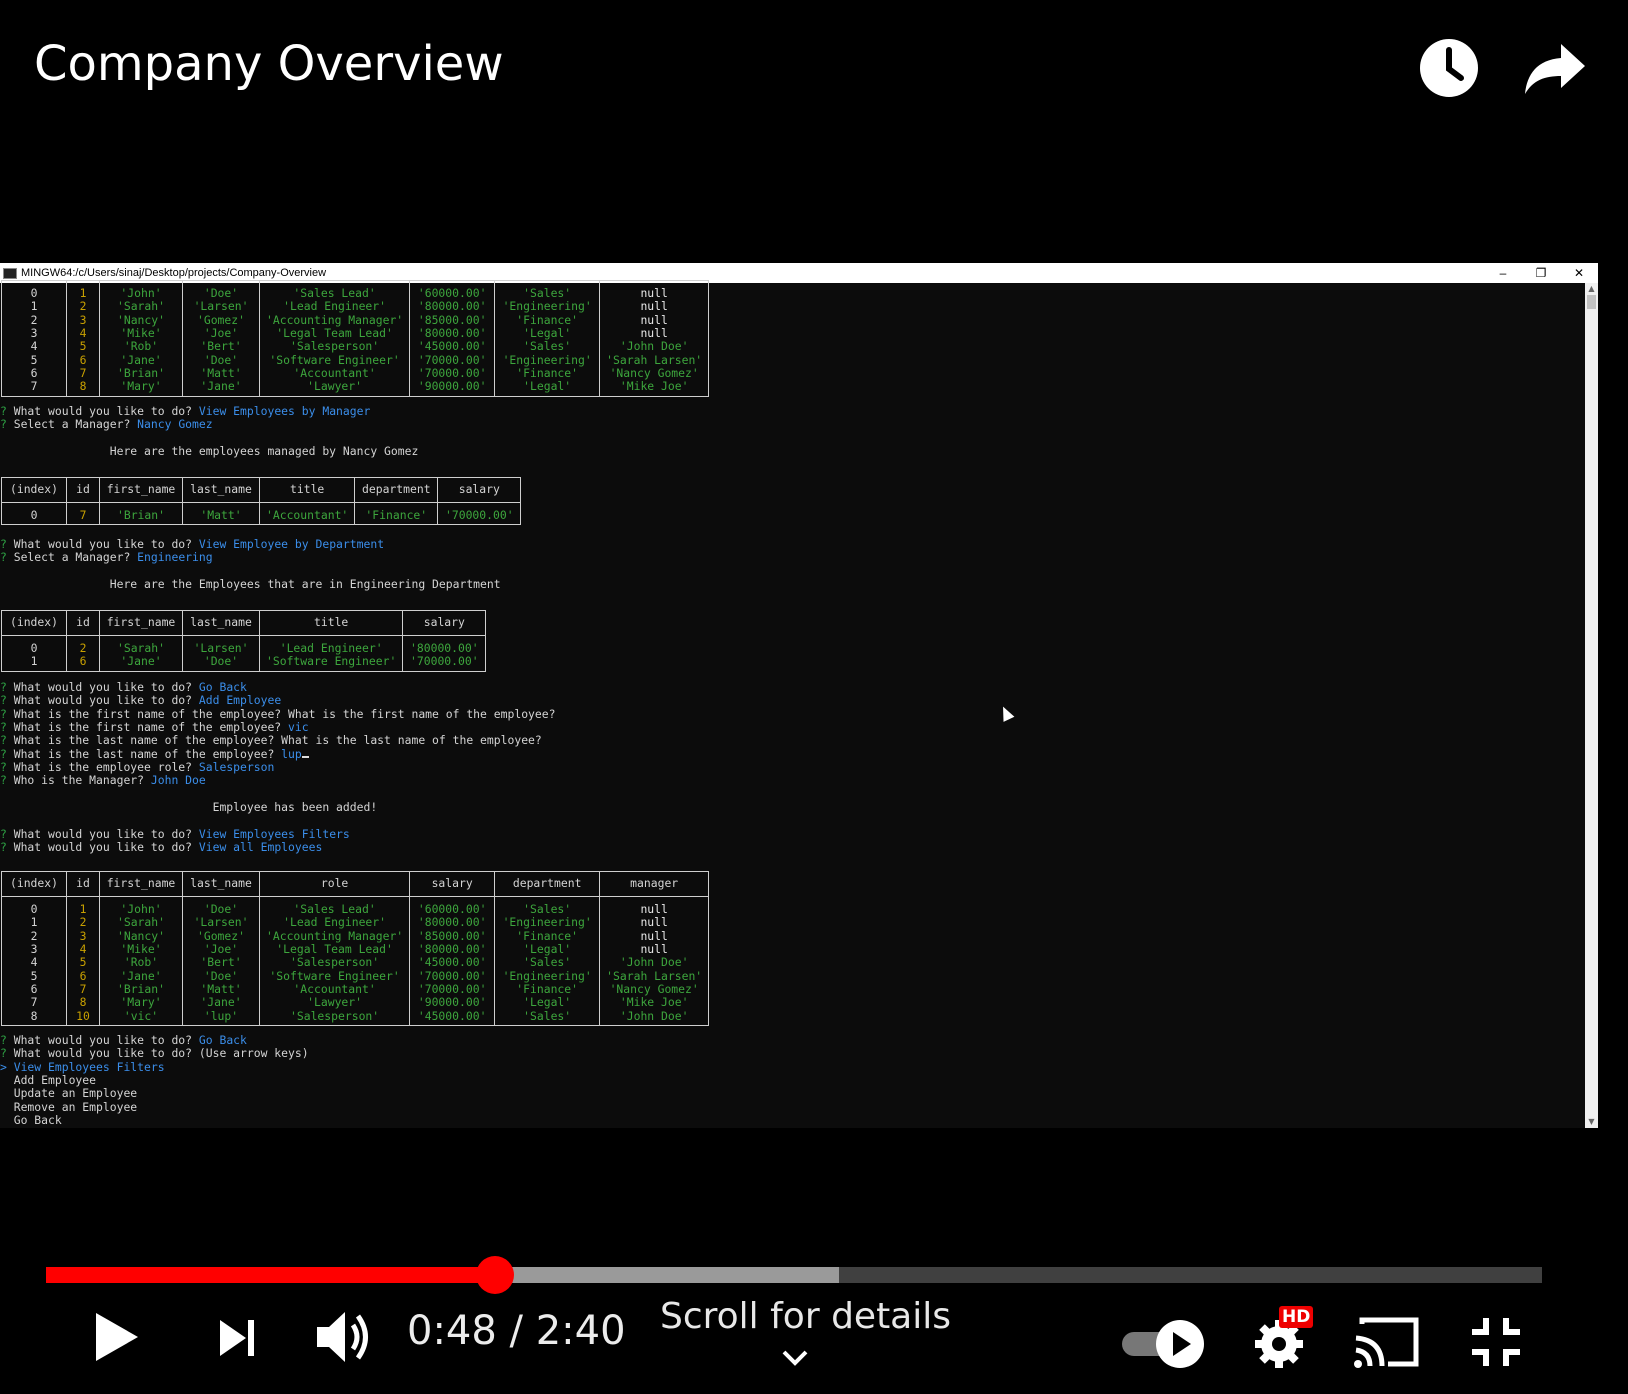 This screenshot has width=1628, height=1394. What do you see at coordinates (1591, 289) in the screenshot?
I see `scroll-up-icon: ▲` at bounding box center [1591, 289].